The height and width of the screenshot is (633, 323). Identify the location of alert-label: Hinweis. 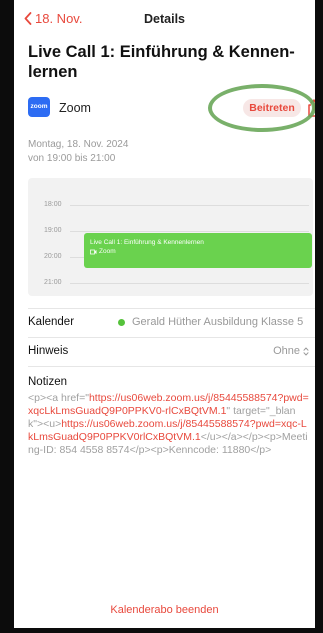
(48, 351).